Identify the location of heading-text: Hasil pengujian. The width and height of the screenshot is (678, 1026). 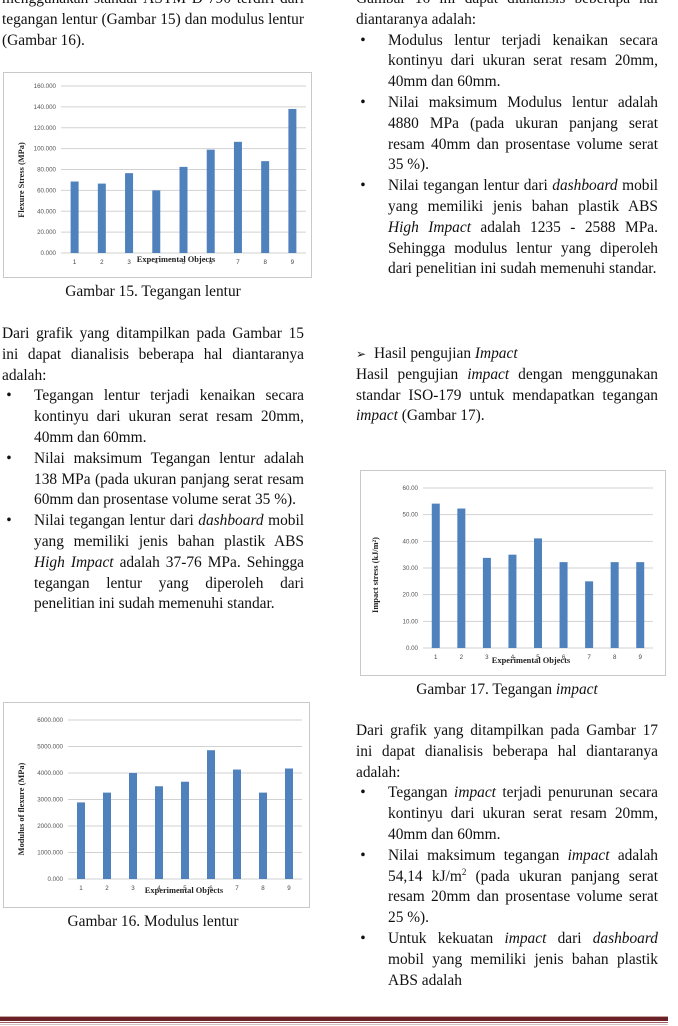
(424, 353).